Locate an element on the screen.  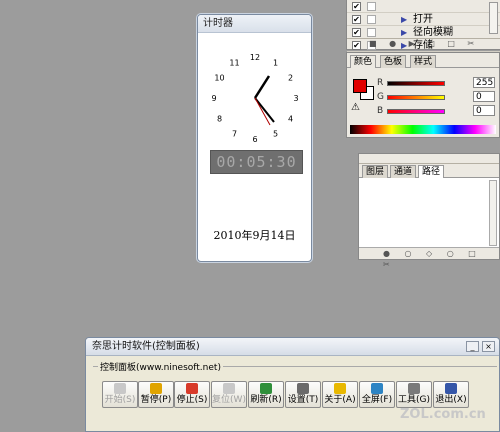
window-title: 计时器 is located at coordinates (254, 24).